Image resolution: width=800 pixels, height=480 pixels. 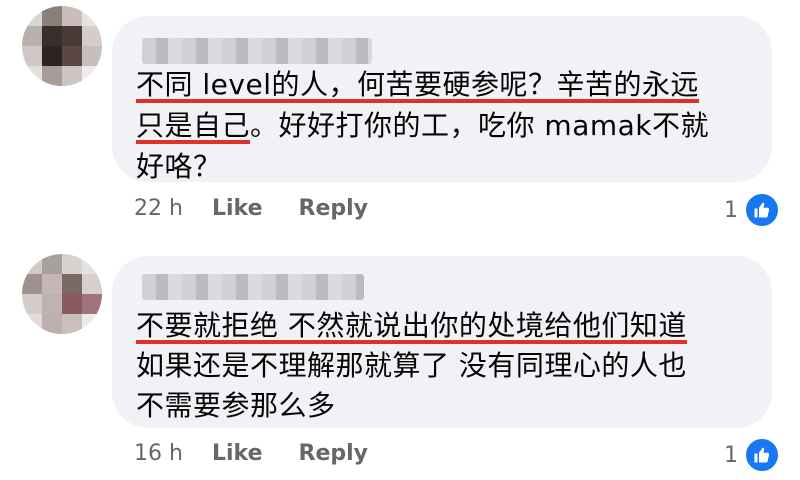 What do you see at coordinates (446, 406) in the screenshot?
I see `comment-text-line: 不需要参那么多` at bounding box center [446, 406].